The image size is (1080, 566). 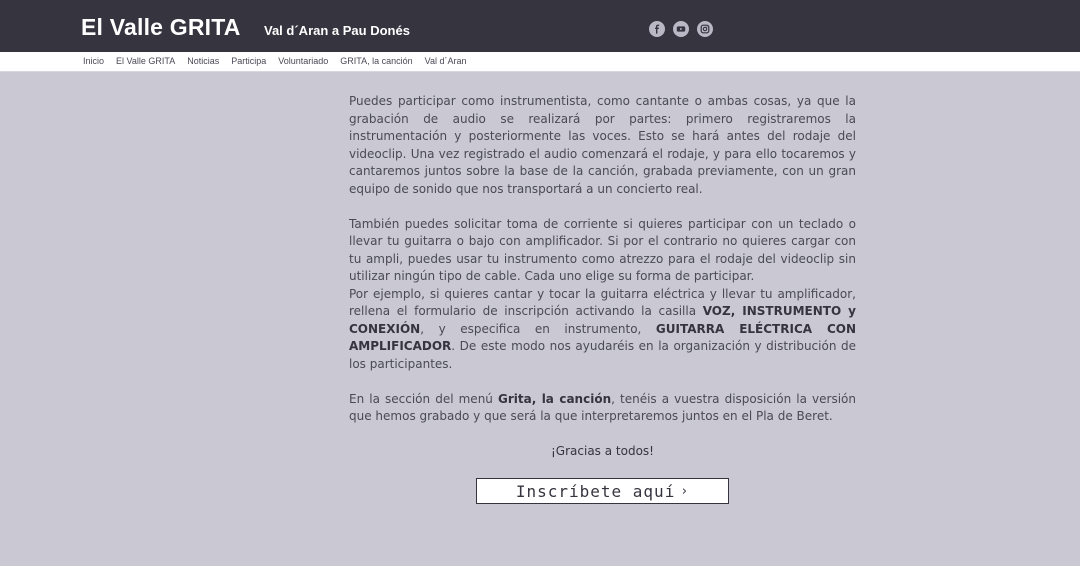 What do you see at coordinates (337, 30) in the screenshot?
I see `site-subtitle: Val d´Aran a Pau Donés` at bounding box center [337, 30].